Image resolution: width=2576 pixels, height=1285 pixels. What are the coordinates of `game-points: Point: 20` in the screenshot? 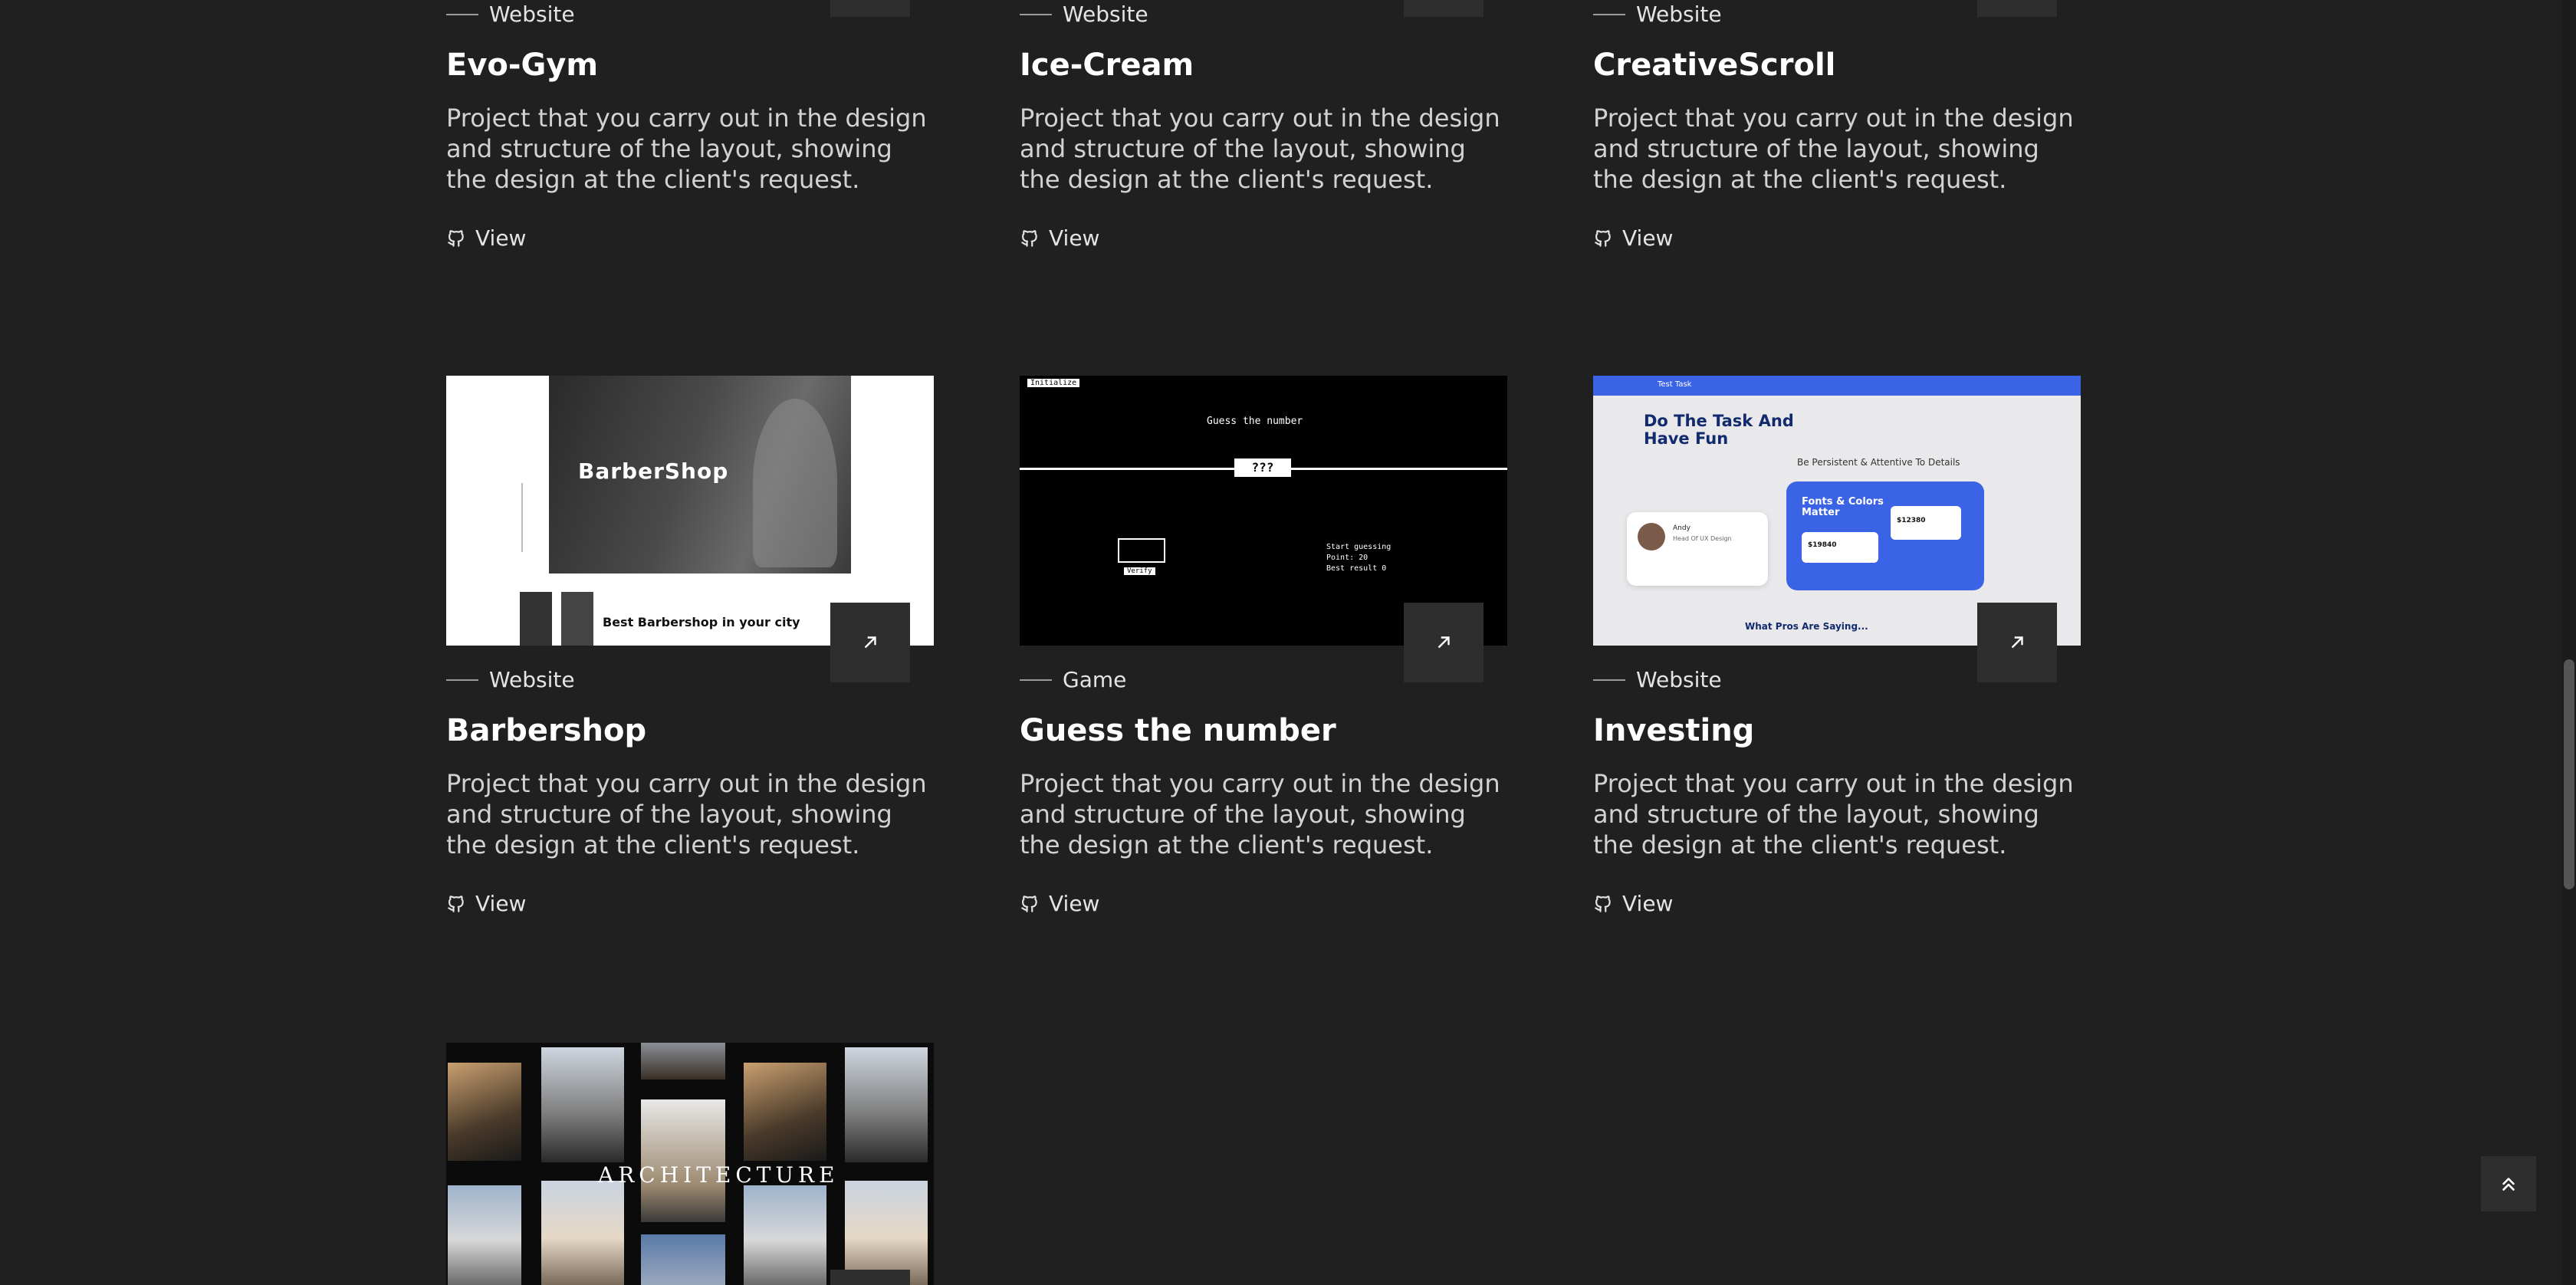 It's located at (1347, 558).